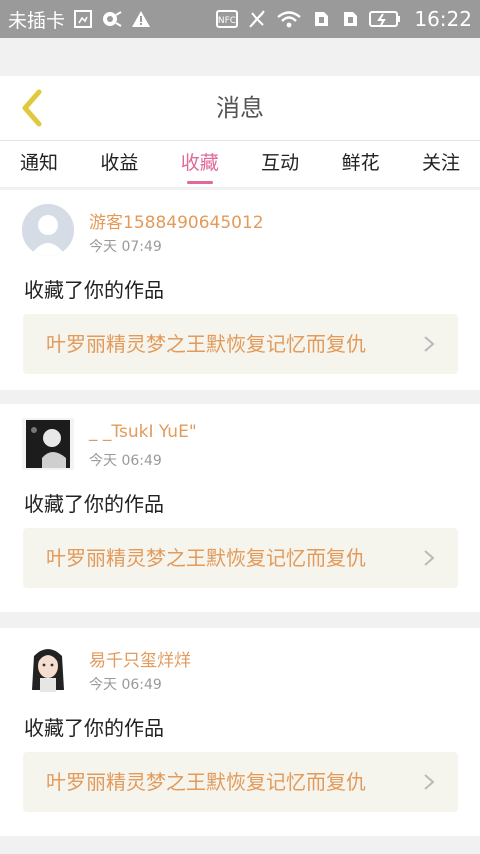 This screenshot has width=480, height=854. What do you see at coordinates (48, 668) in the screenshot?
I see `anime-girl-avatar` at bounding box center [48, 668].